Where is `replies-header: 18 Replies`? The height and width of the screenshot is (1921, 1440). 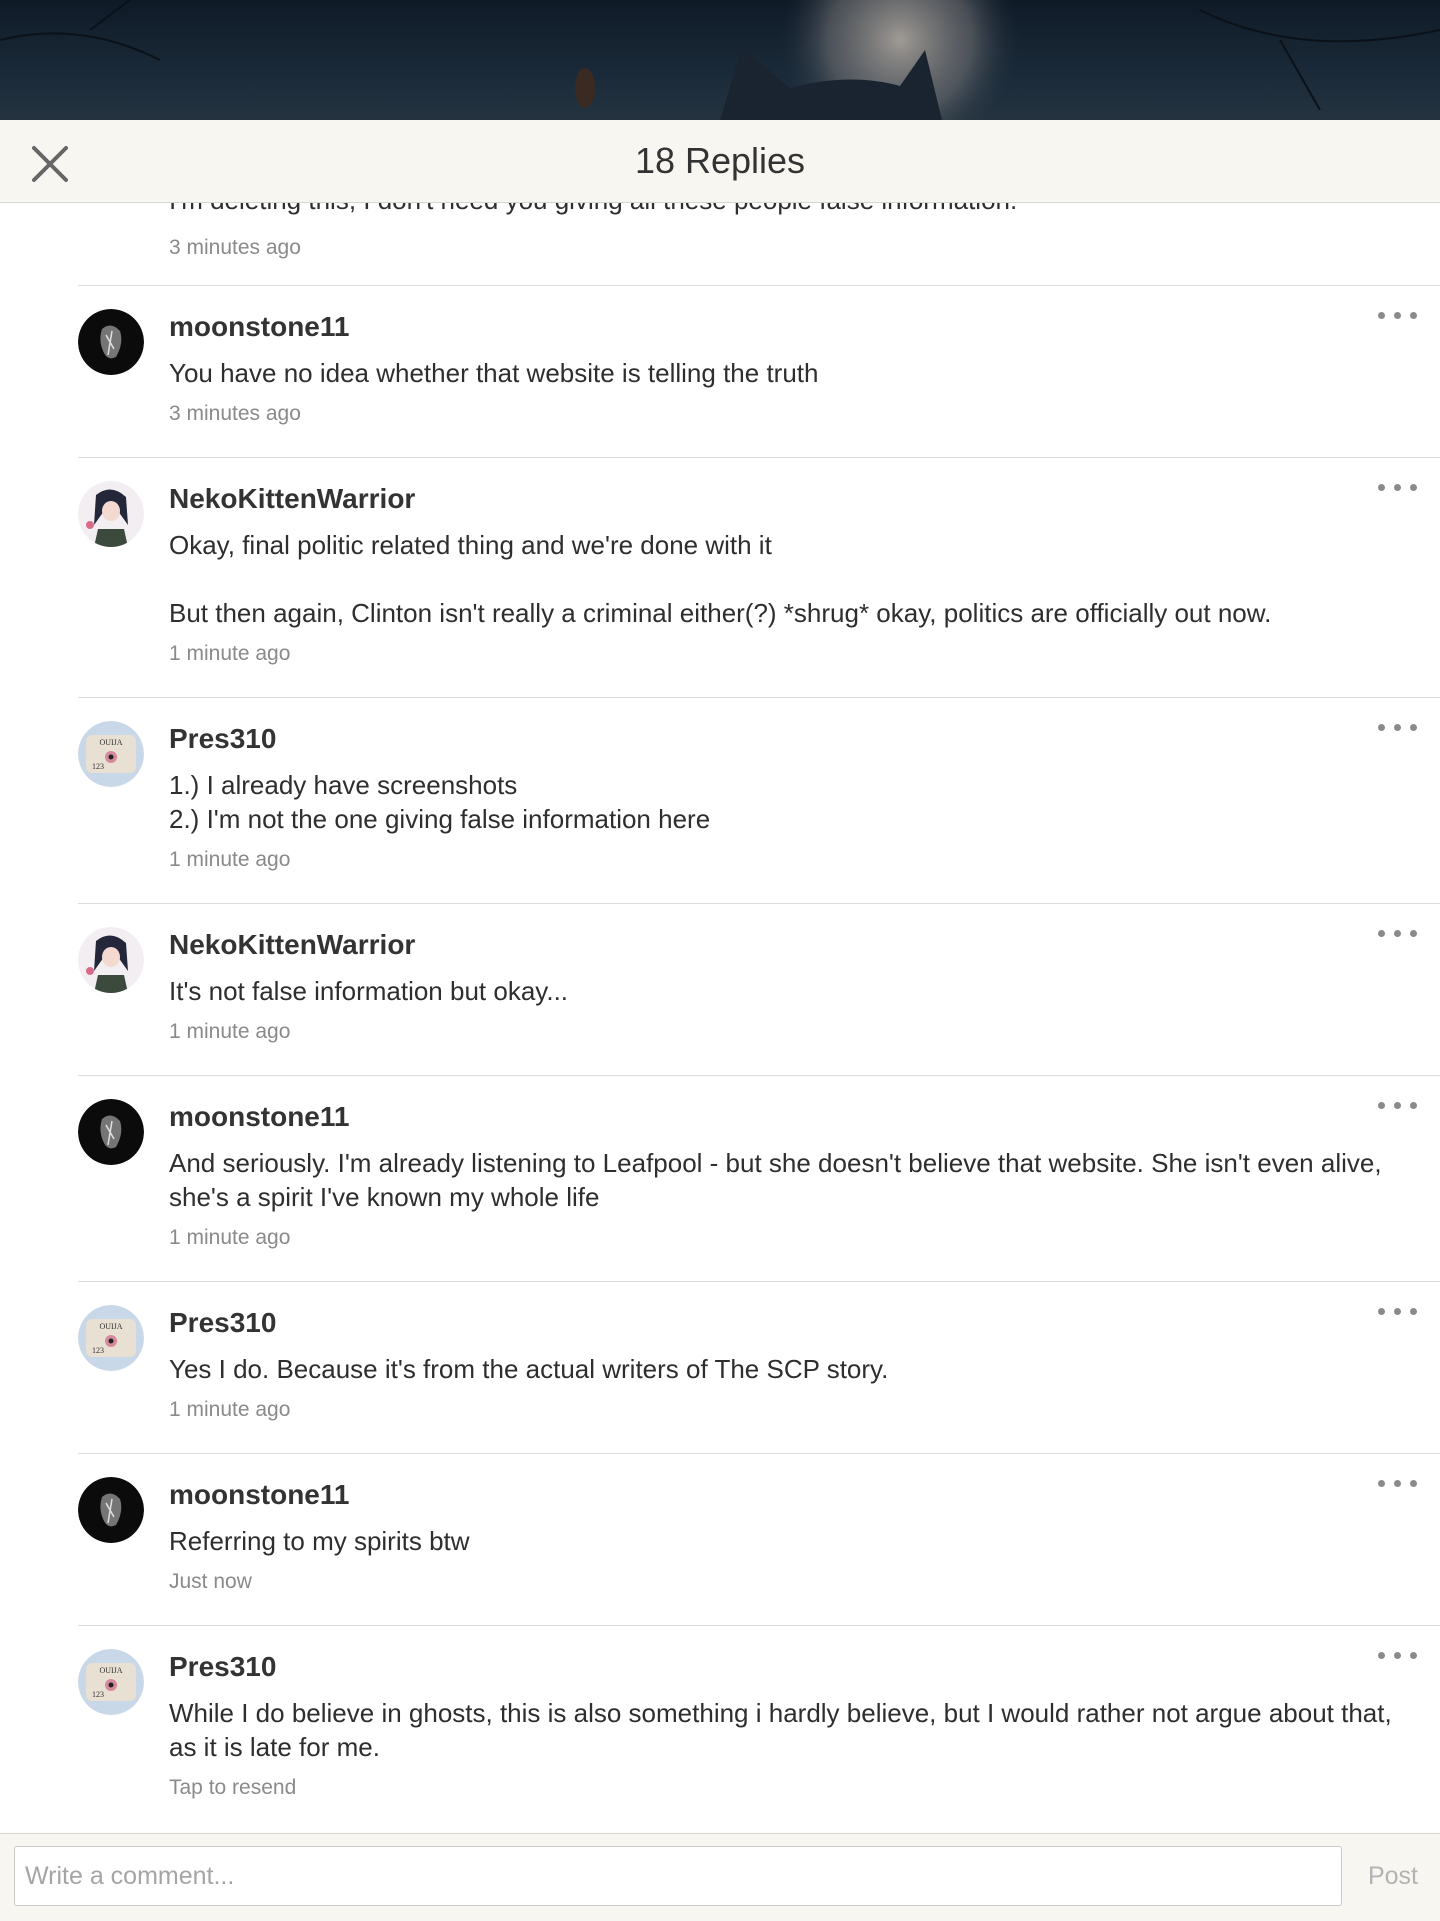
replies-header: 18 Replies is located at coordinates (720, 161).